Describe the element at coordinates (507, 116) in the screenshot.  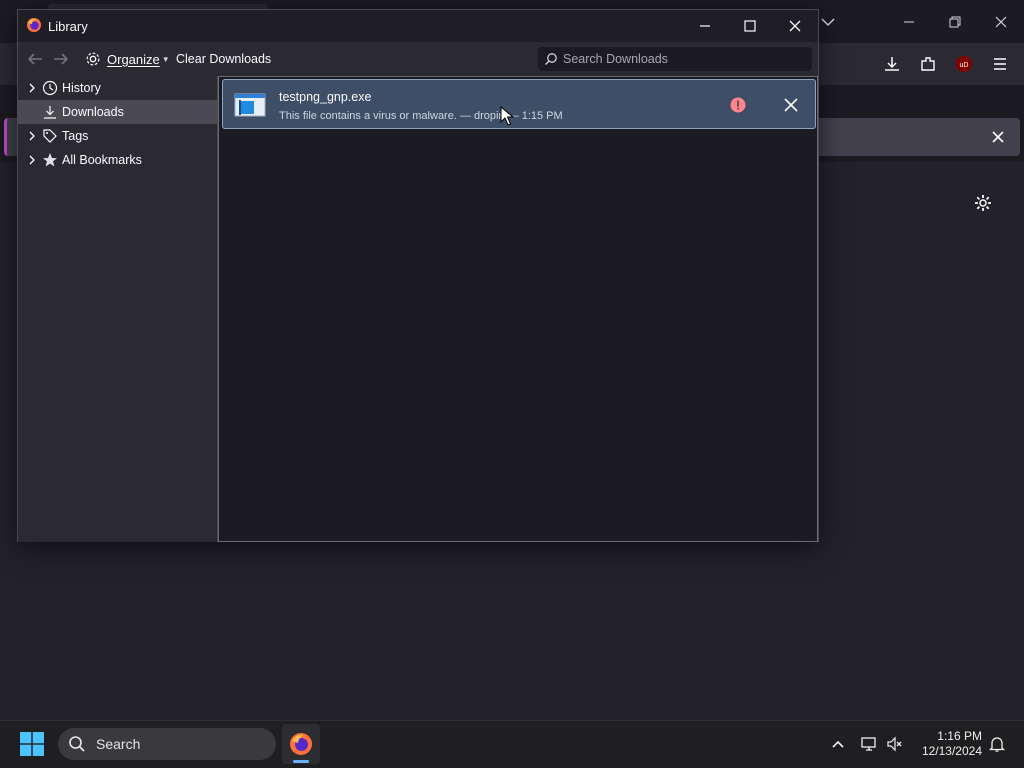
I see `mouse-cursor-icon` at that location.